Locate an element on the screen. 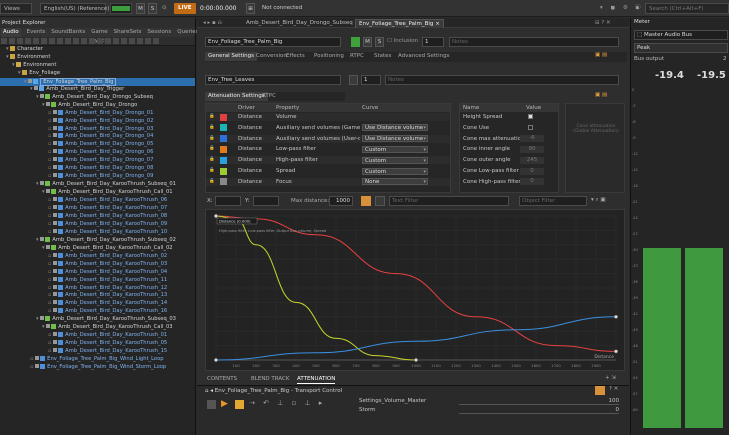 This screenshot has height=435, width=729. tree-item: ▫ Amb_Desert_Bird_Day_KarooThrush_05 is located at coordinates (97, 344).